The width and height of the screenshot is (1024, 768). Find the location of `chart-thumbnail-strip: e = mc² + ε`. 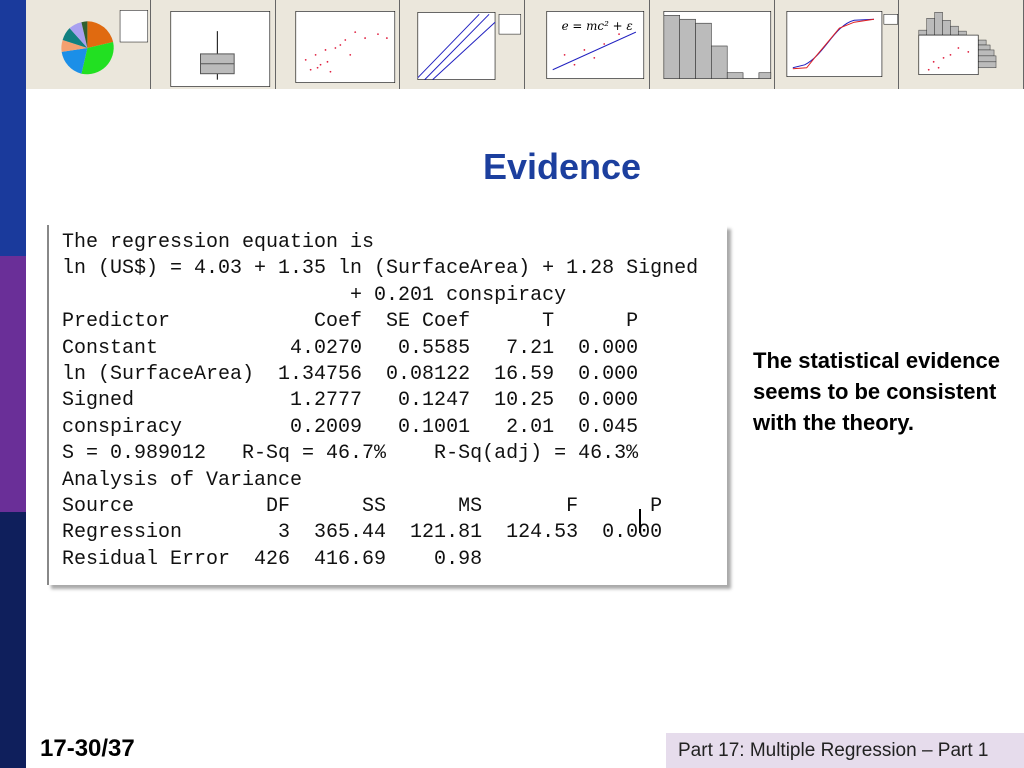

chart-thumbnail-strip: e = mc² + ε is located at coordinates (525, 44).